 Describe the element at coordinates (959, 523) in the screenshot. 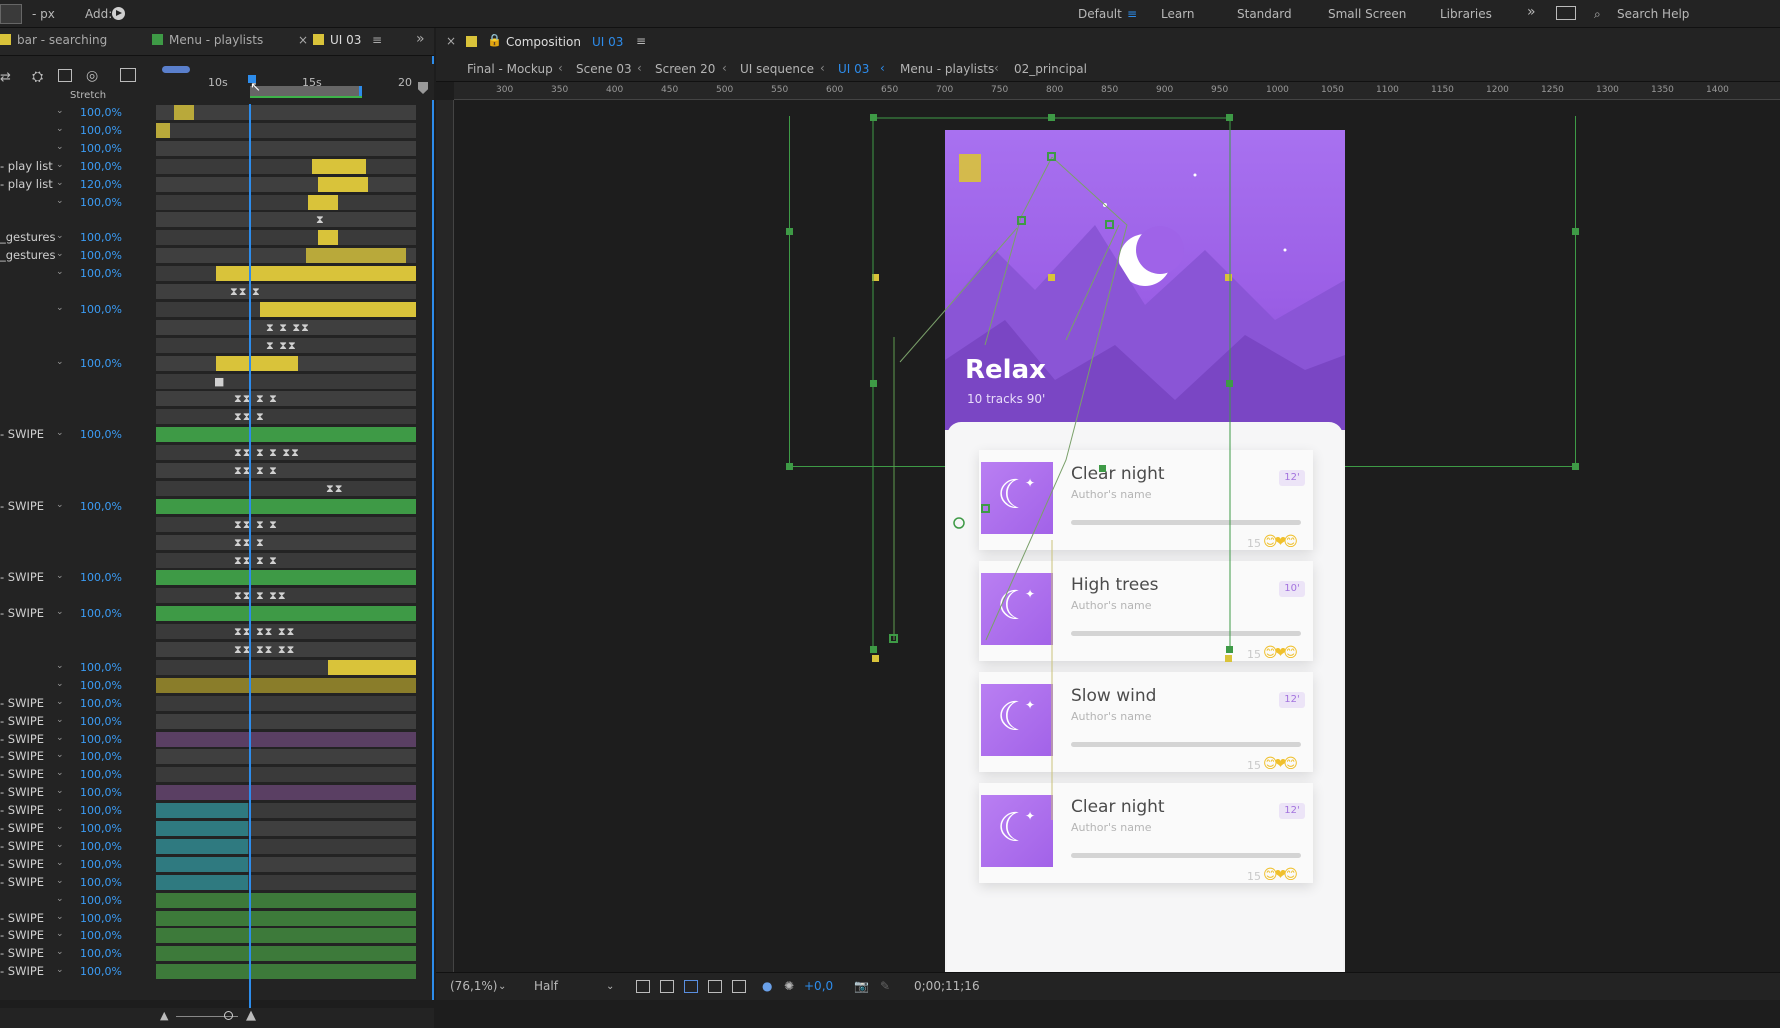

I see `anchor-point-icon` at that location.